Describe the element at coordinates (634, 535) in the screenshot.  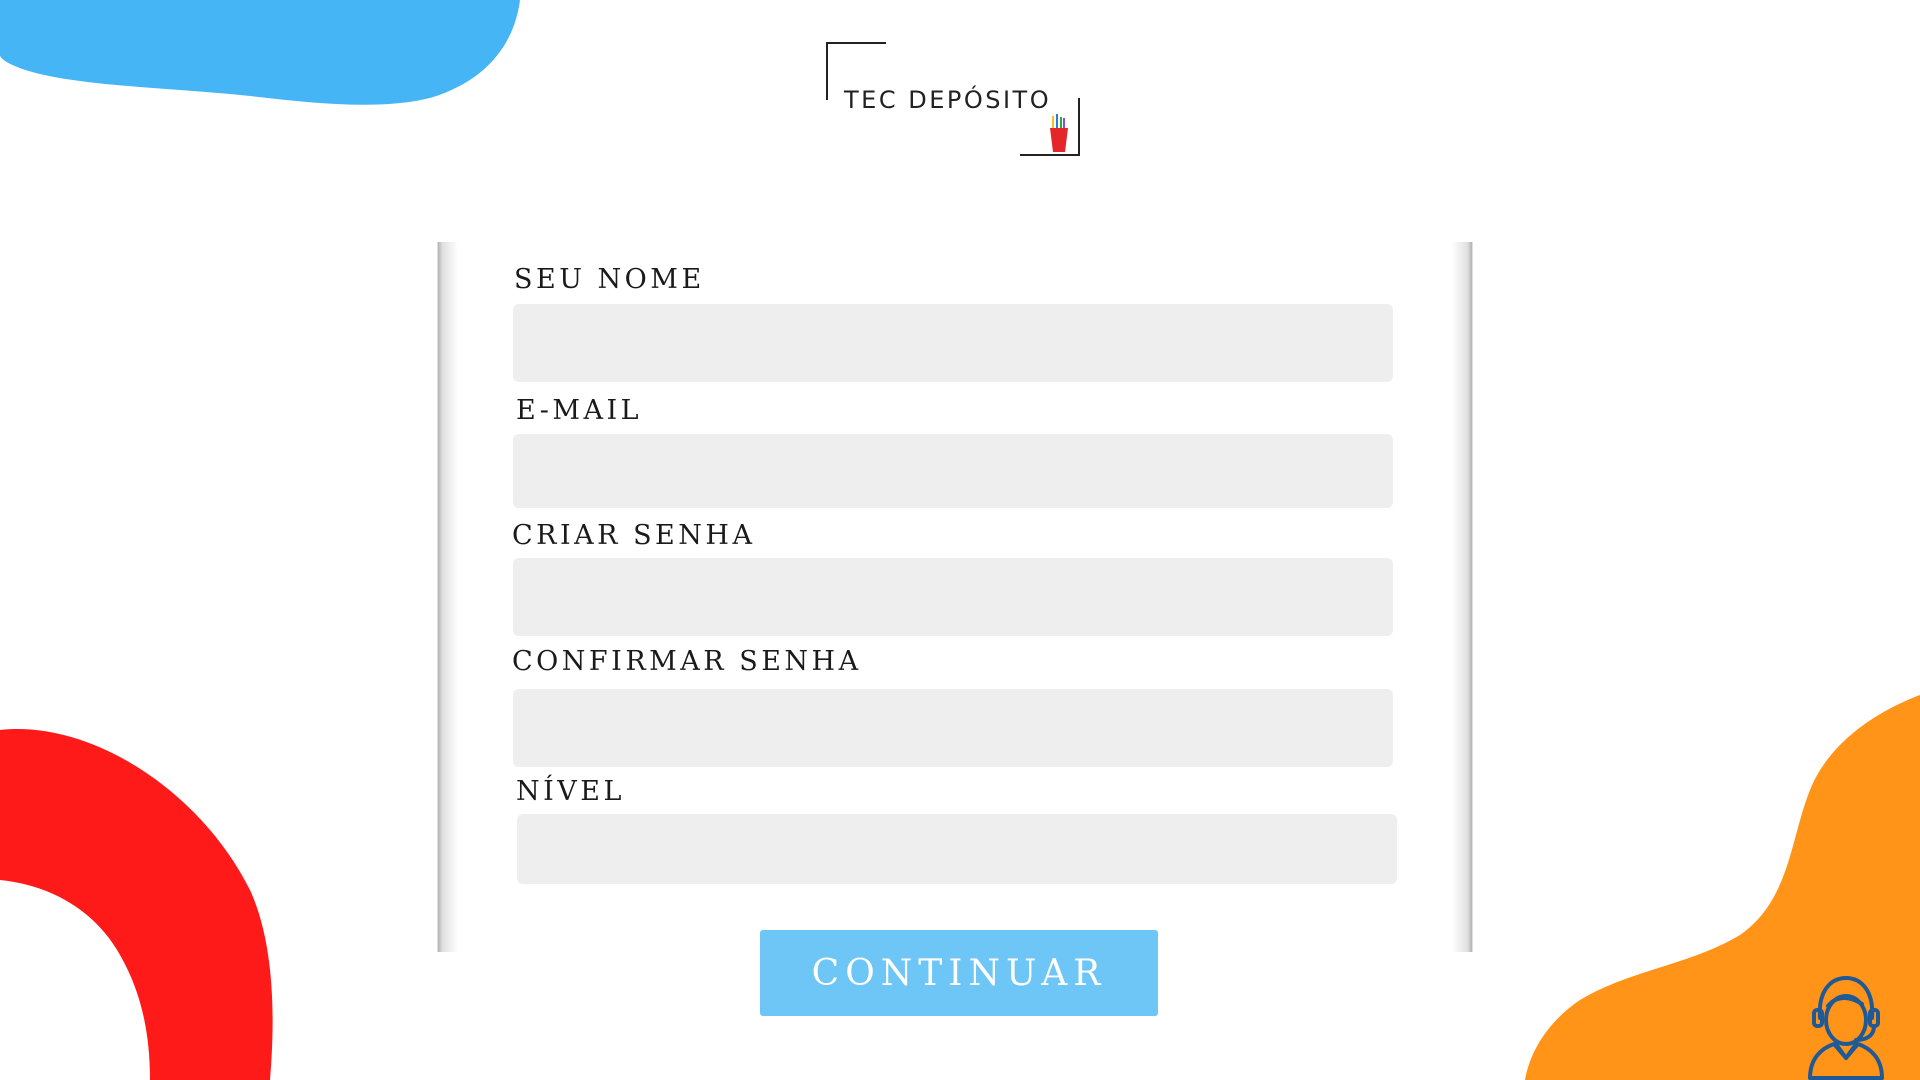
I see `create-password-label: CRIAR SENHA` at that location.